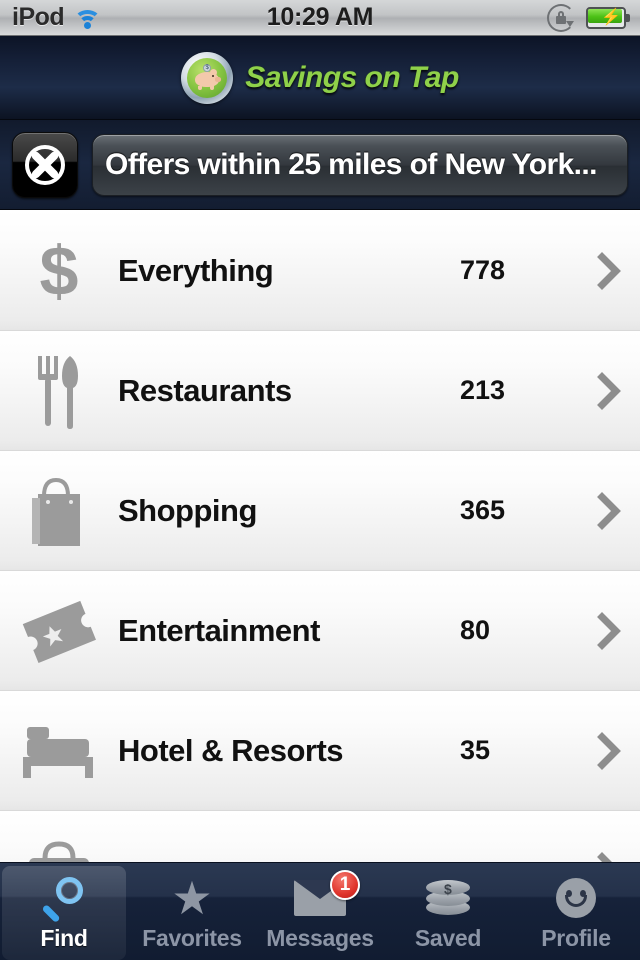  Describe the element at coordinates (483, 510) in the screenshot. I see `row-count: 365` at that location.